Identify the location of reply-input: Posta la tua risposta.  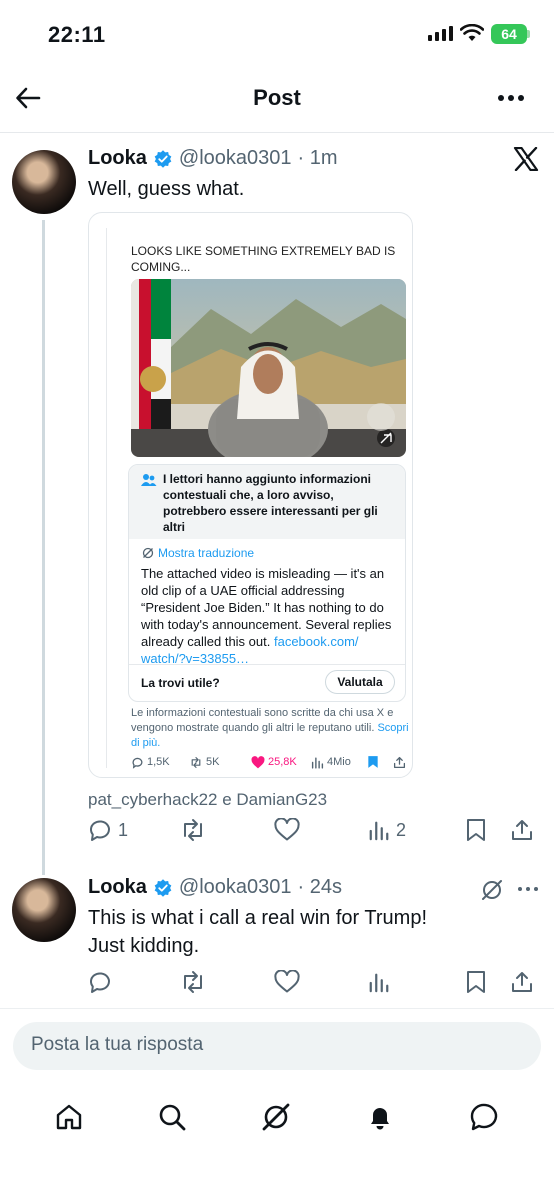
(277, 1046).